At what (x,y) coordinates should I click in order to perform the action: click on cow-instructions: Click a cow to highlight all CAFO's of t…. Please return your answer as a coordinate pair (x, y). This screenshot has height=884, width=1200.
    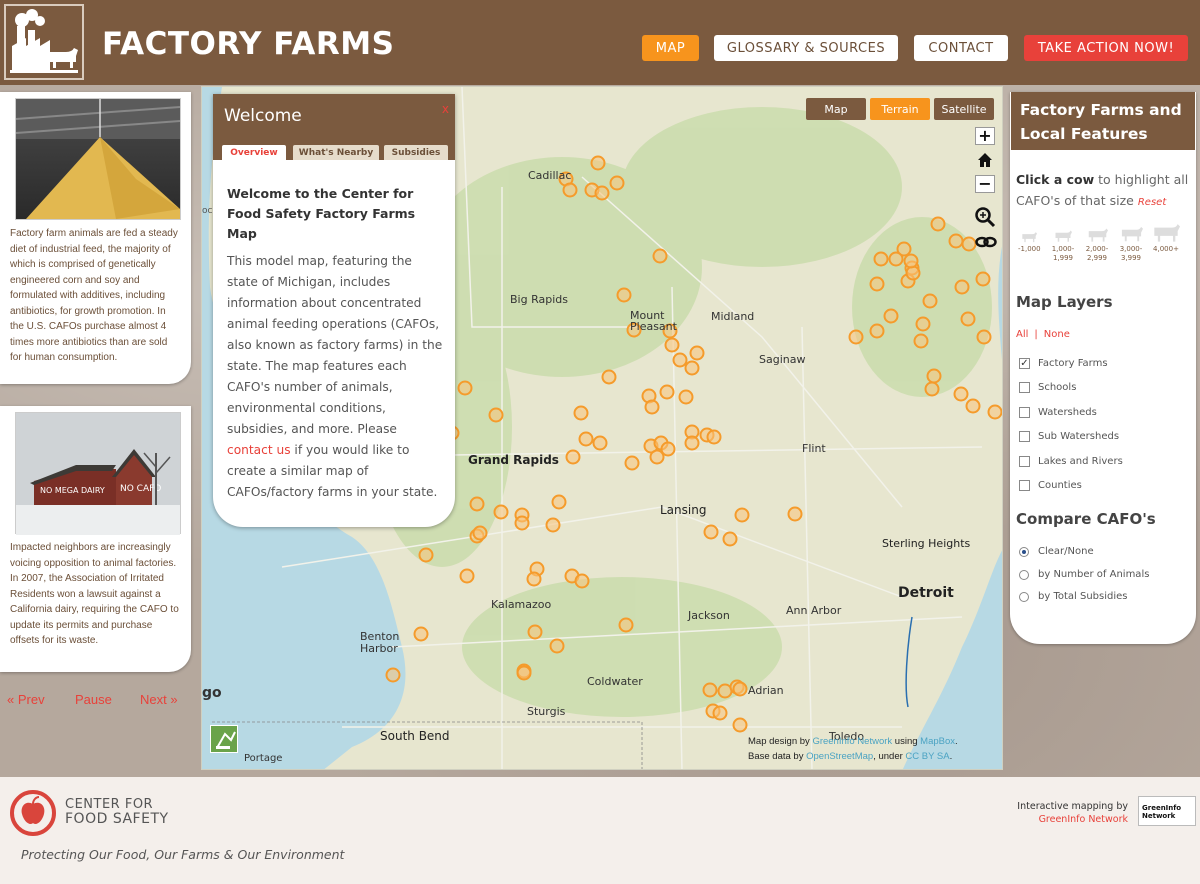
    Looking at the image, I should click on (1102, 190).